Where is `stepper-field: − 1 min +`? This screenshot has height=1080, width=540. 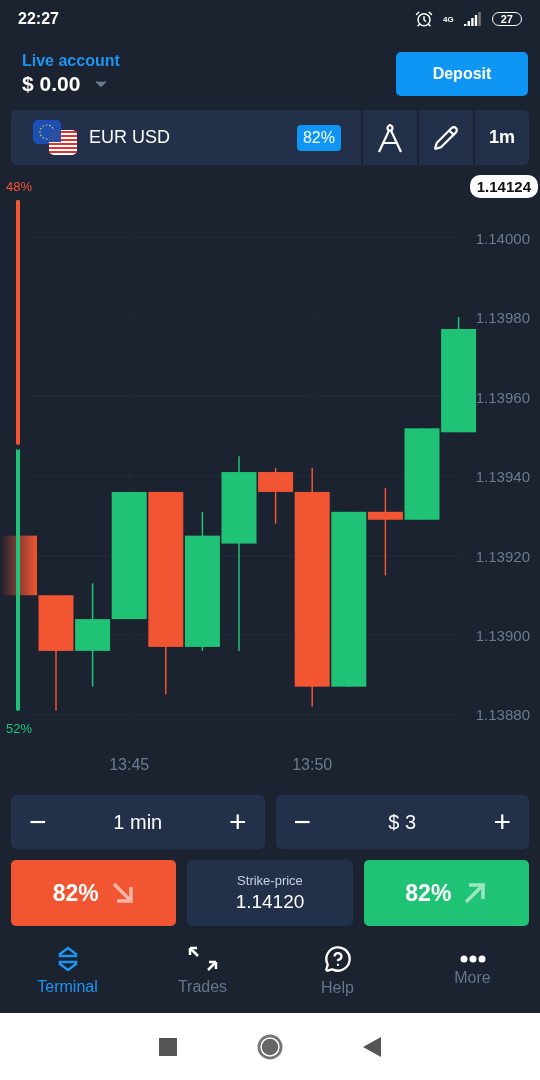 stepper-field: − 1 min + is located at coordinates (138, 822).